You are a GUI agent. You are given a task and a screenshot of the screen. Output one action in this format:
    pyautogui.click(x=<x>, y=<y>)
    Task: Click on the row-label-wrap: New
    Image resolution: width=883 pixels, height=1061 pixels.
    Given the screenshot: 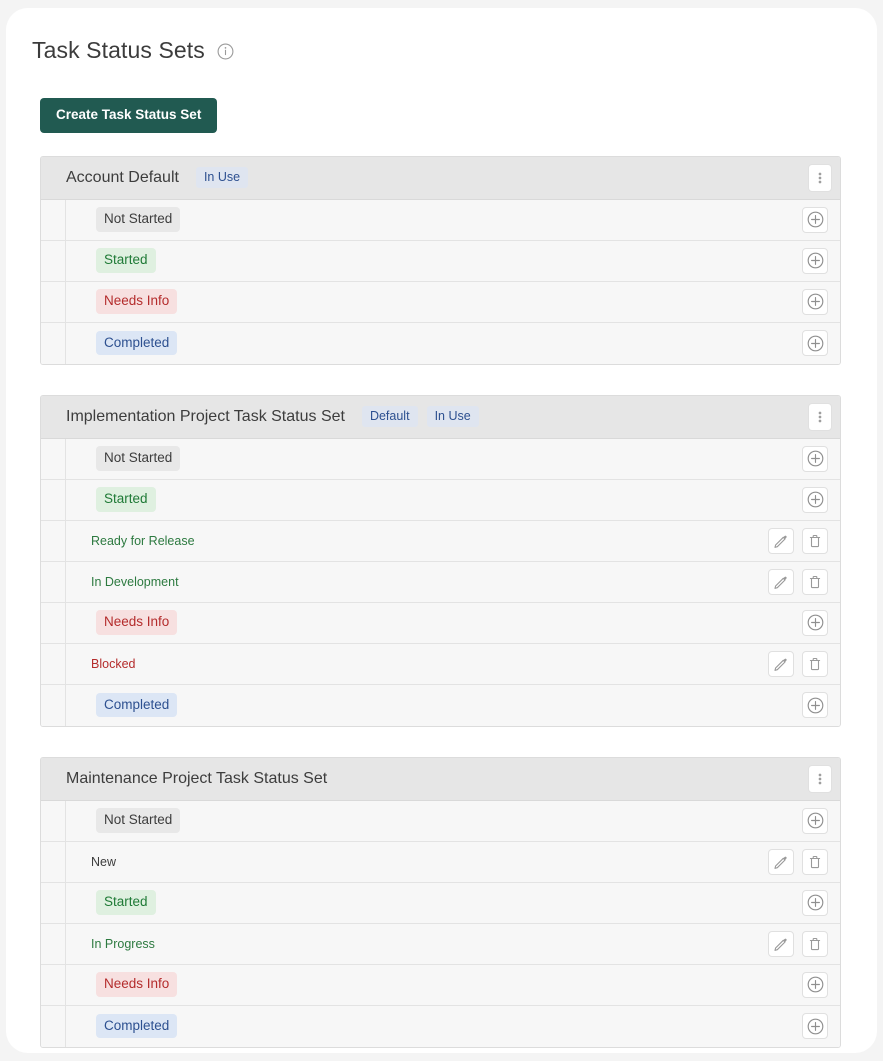 What is the action you would take?
    pyautogui.click(x=417, y=862)
    